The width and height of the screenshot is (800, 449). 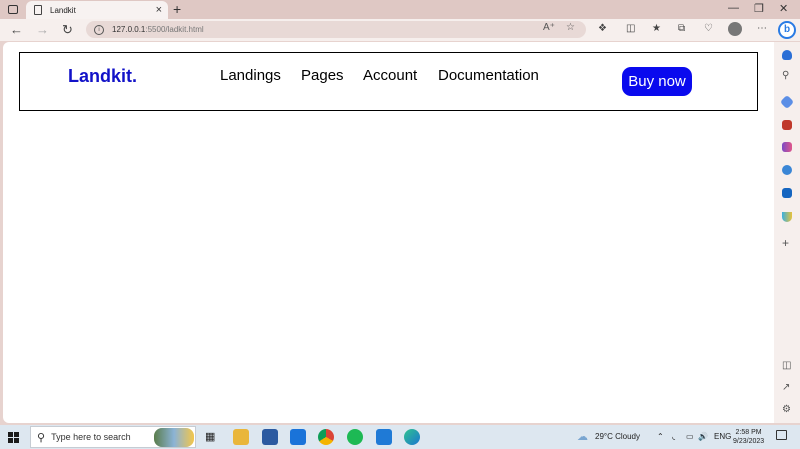 I want to click on minimize-icon: —, so click(x=733, y=8).